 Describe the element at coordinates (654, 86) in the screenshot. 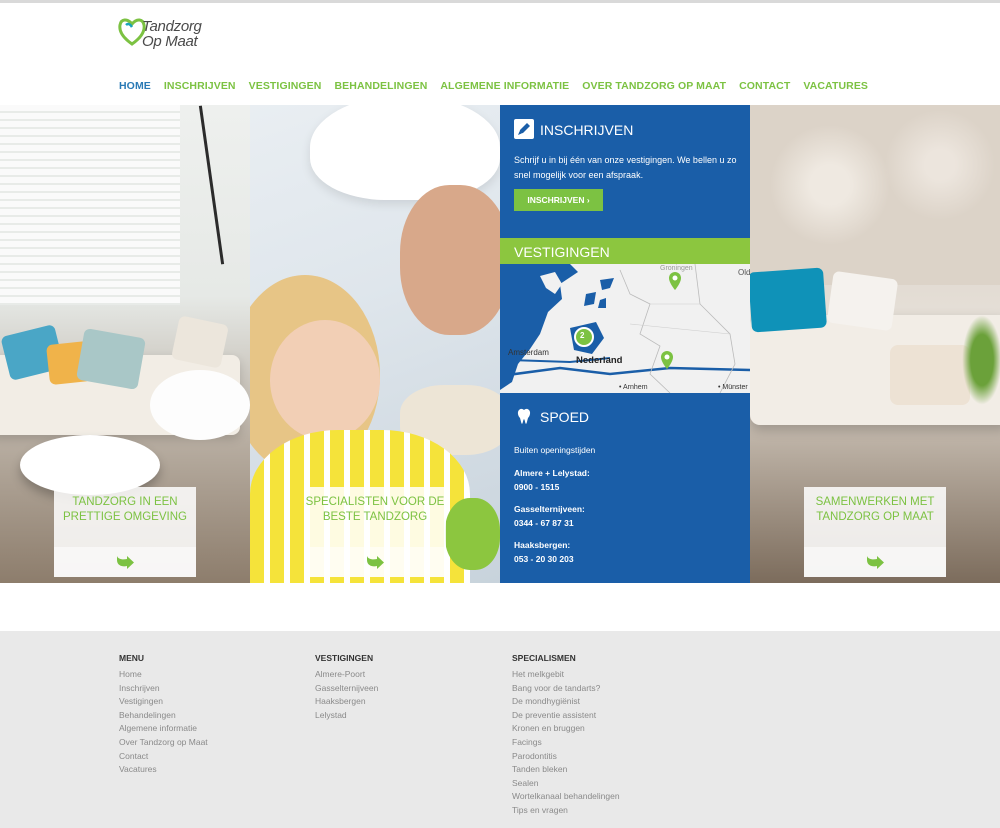

I see `nav-over-tandzorg: OVER TANDZORG OP MAAT` at that location.